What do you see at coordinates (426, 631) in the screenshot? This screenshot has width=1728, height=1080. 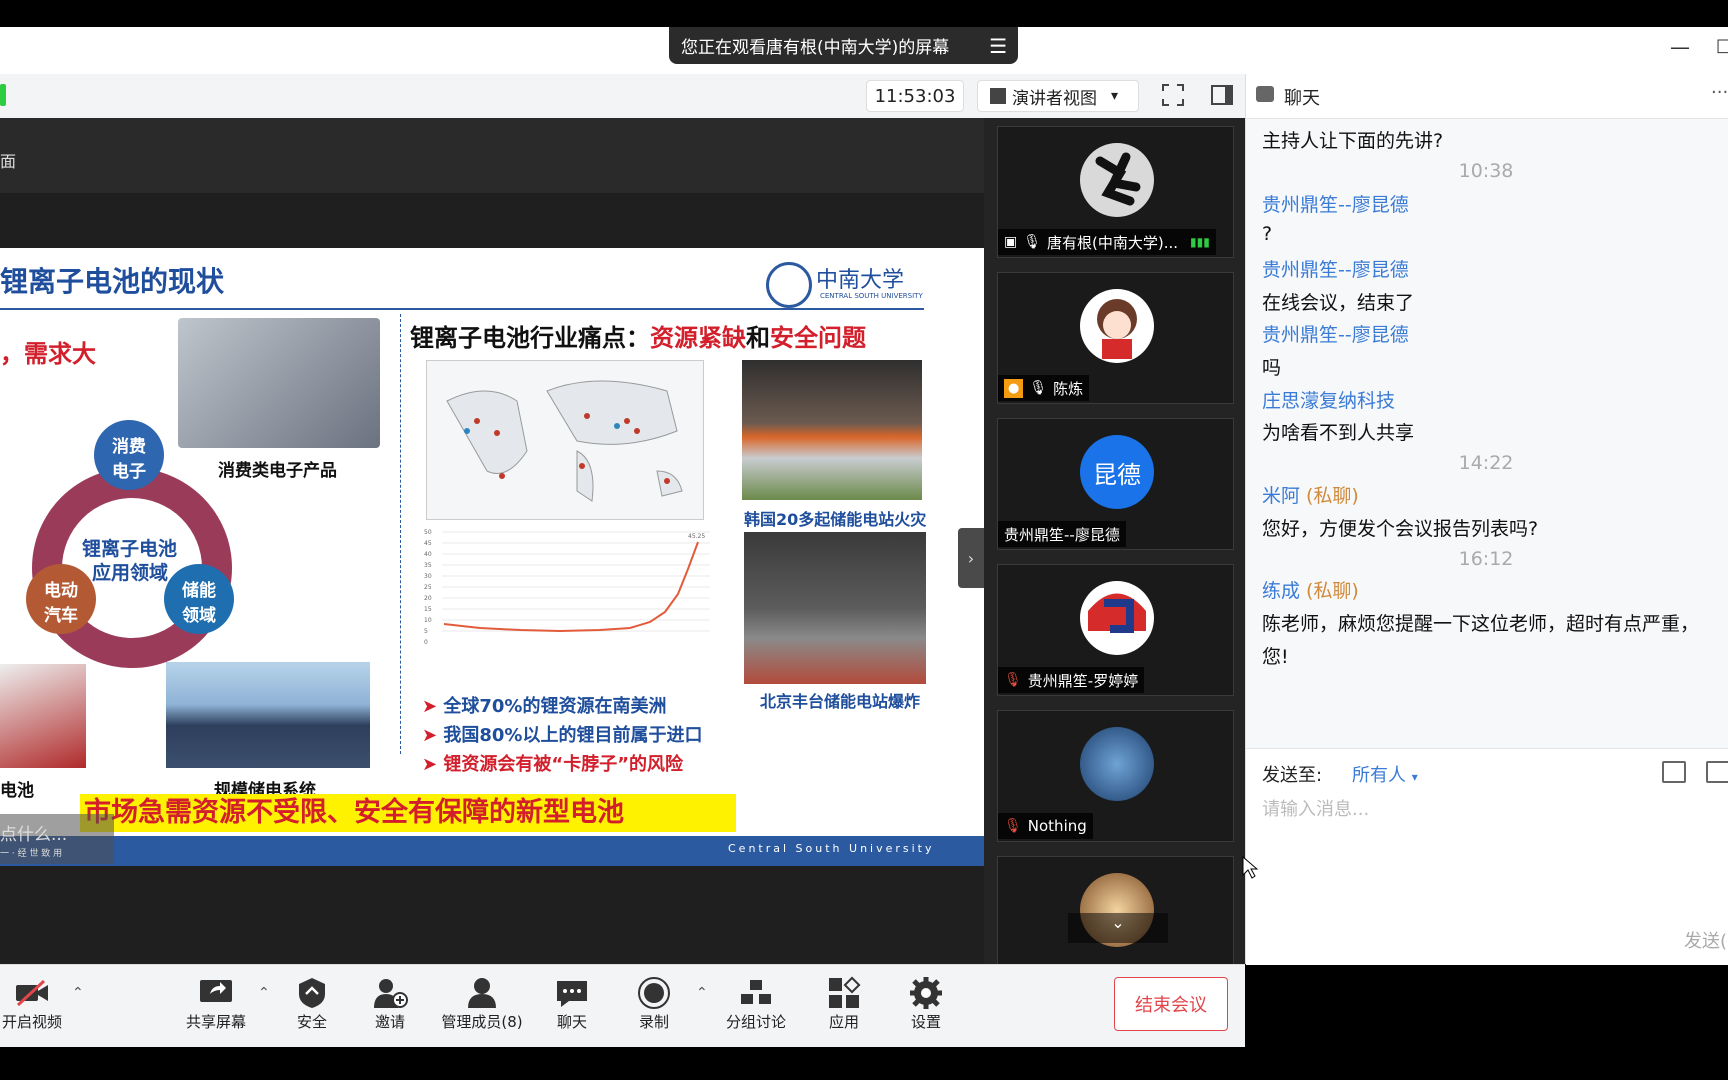 I see `y-tick-5: 5` at bounding box center [426, 631].